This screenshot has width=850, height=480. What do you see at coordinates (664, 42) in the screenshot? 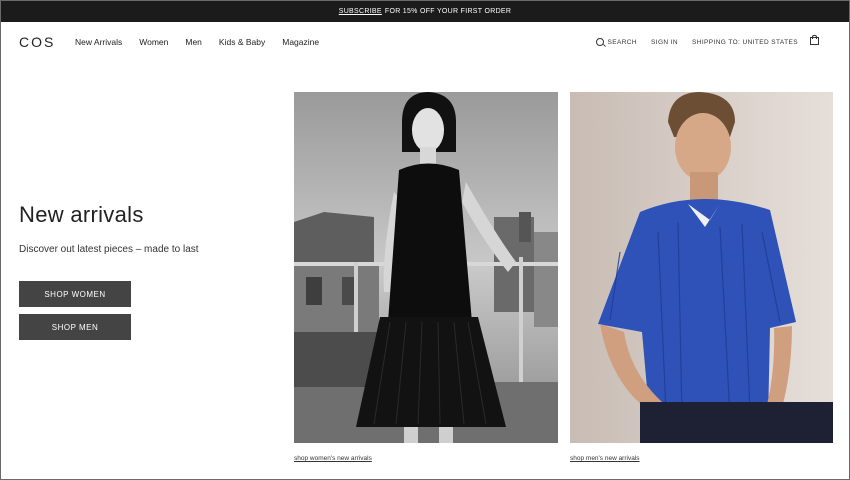
I see `sign-in-link: SIGN IN` at bounding box center [664, 42].